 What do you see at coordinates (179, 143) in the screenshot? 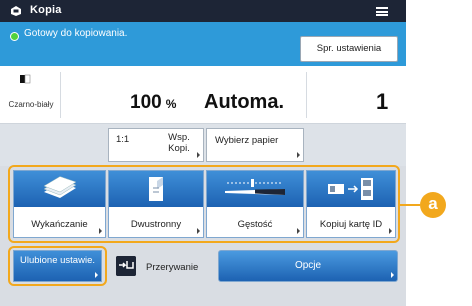
I see `ratio-sub-label: Wsp. Kopi.` at bounding box center [179, 143].